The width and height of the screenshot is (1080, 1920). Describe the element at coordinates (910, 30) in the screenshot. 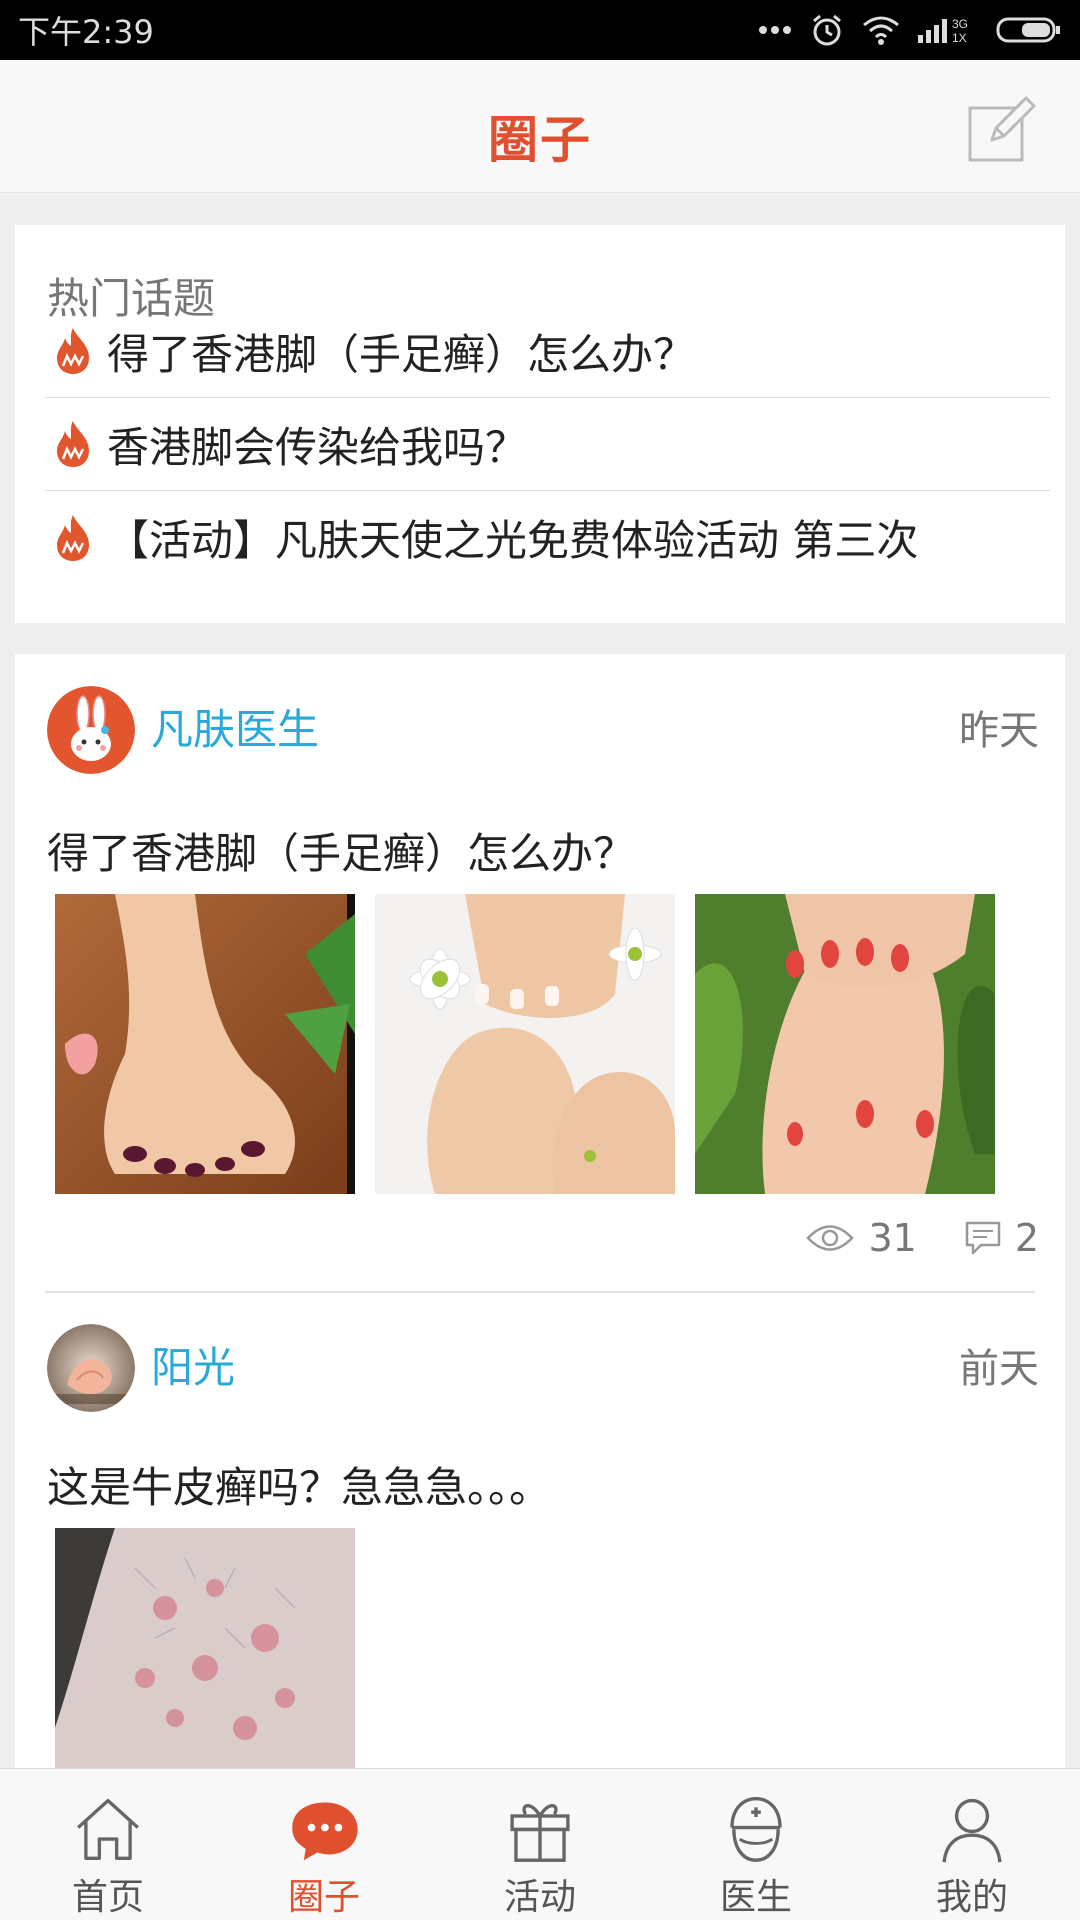

I see `status-icons: 3G 1X` at that location.